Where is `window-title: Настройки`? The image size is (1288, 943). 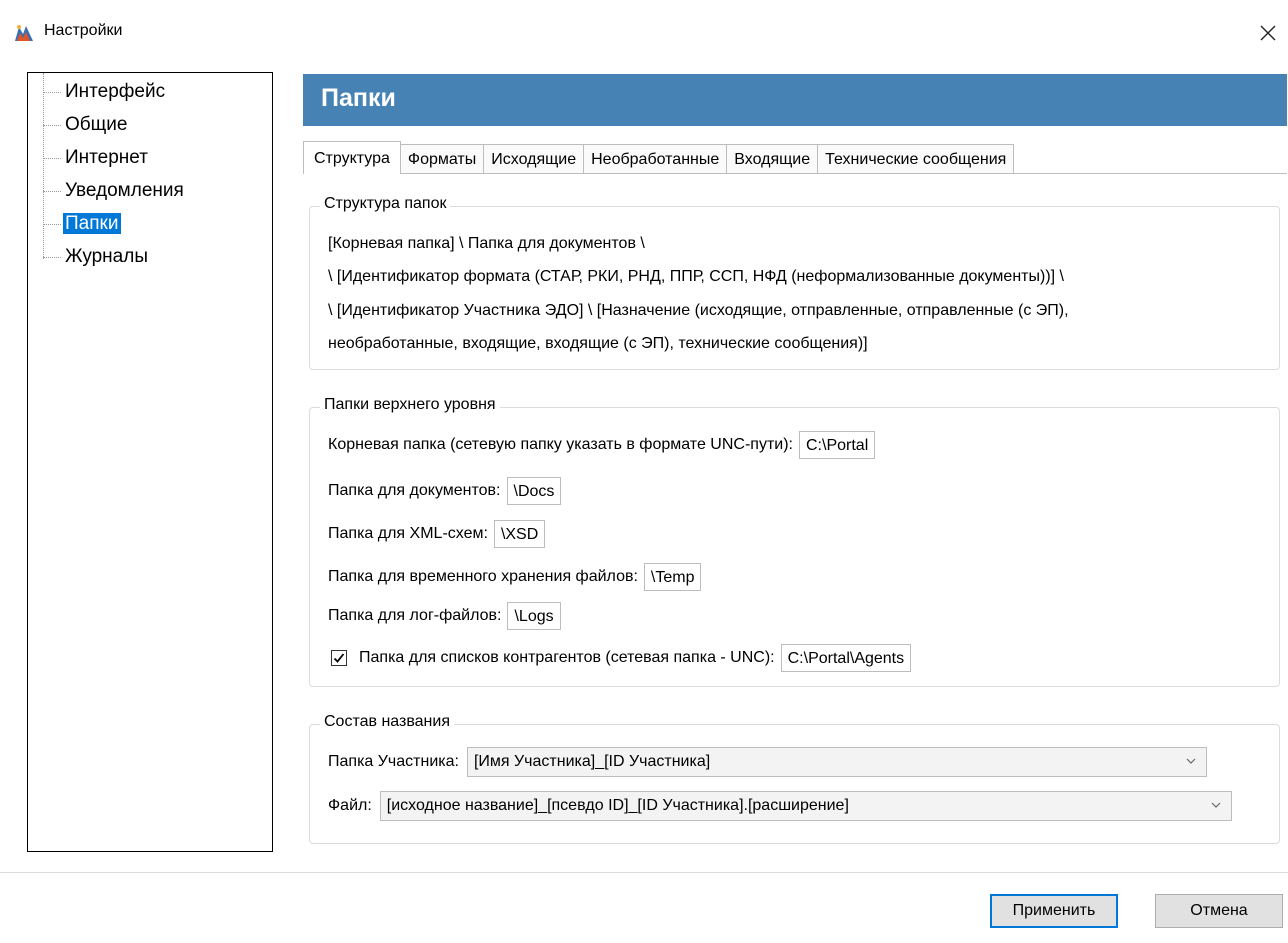 window-title: Настройки is located at coordinates (83, 30).